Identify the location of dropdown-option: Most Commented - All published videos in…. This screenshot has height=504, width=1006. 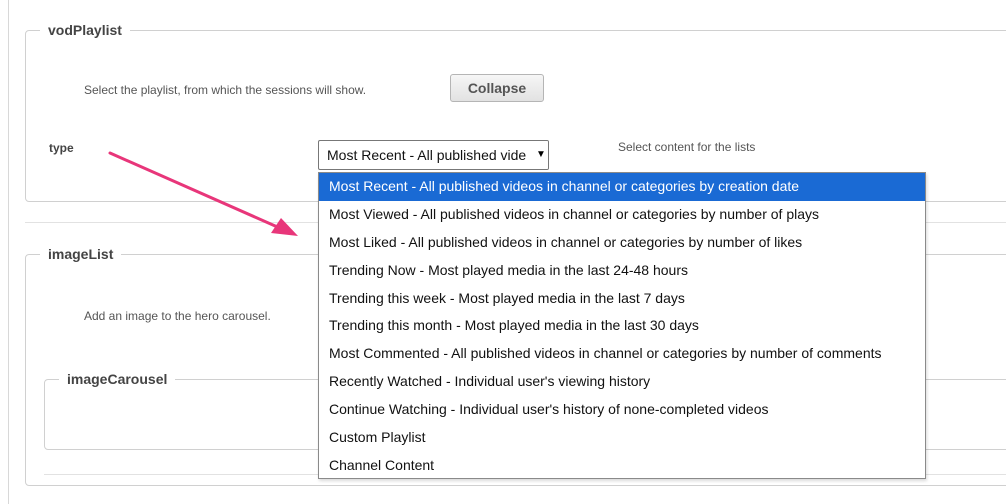
(622, 354).